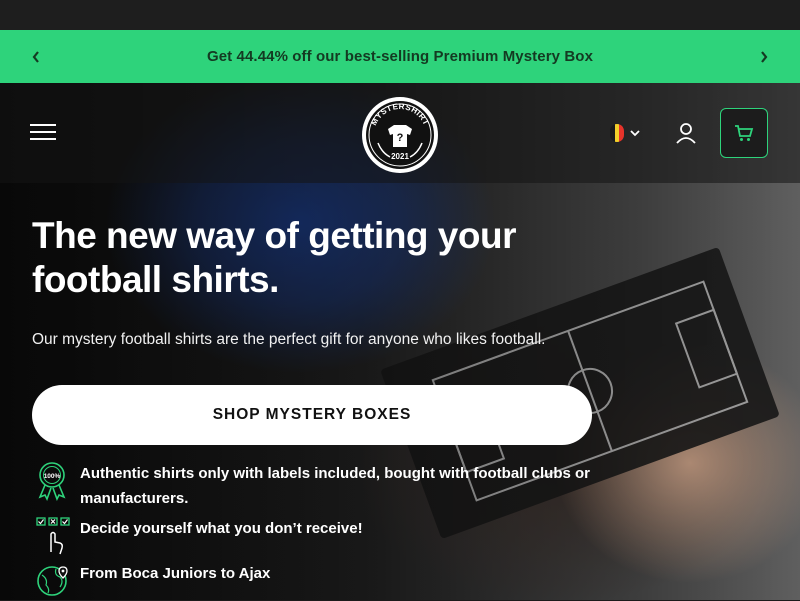  Describe the element at coordinates (53, 536) in the screenshot. I see `checklist-hand-icon` at that location.